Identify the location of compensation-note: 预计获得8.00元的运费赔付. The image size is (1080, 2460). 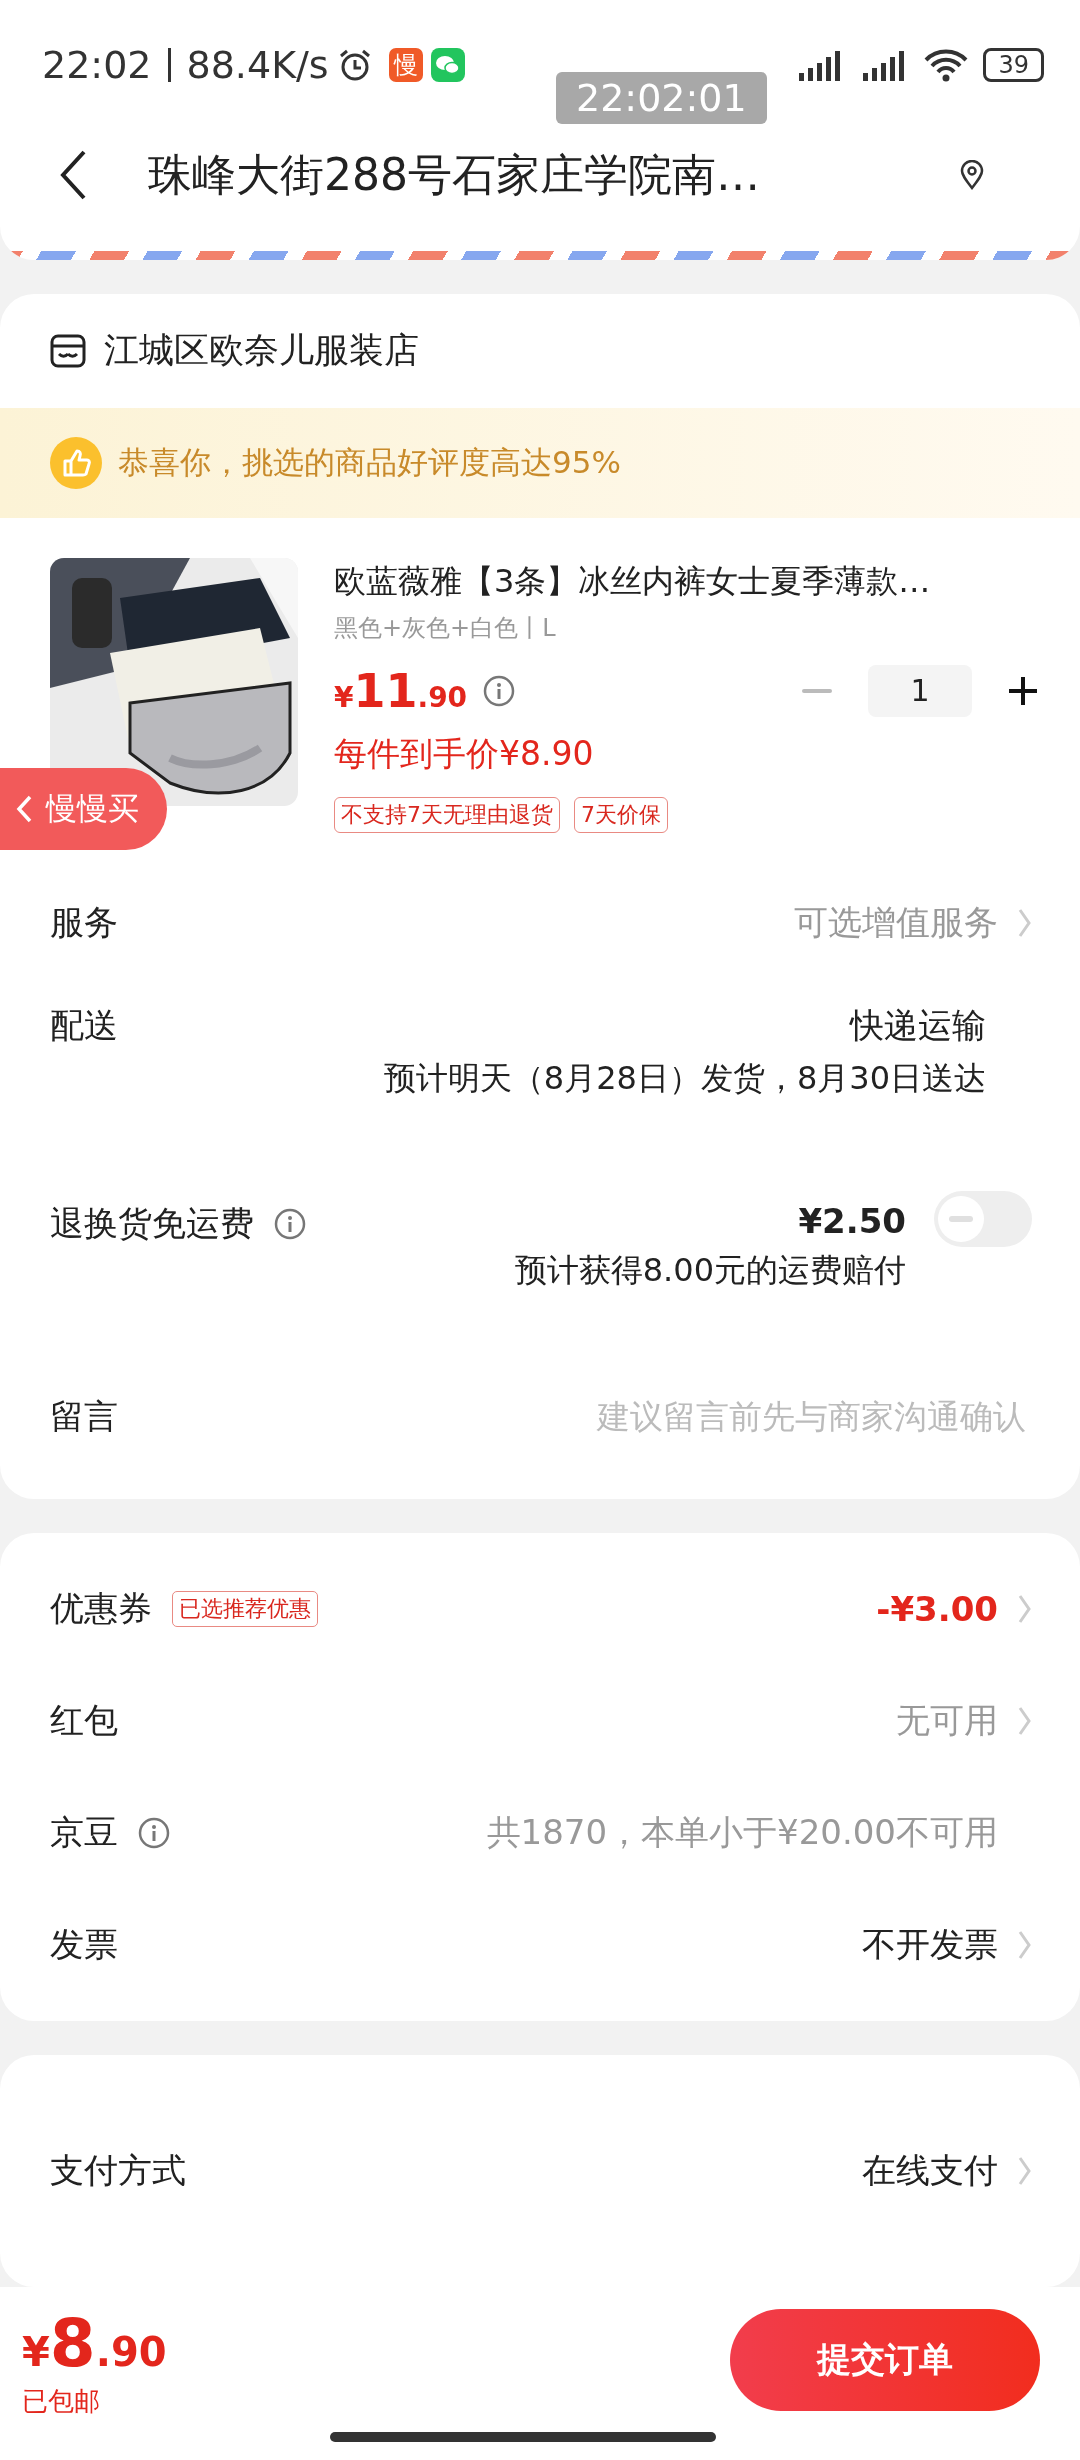
(710, 1270).